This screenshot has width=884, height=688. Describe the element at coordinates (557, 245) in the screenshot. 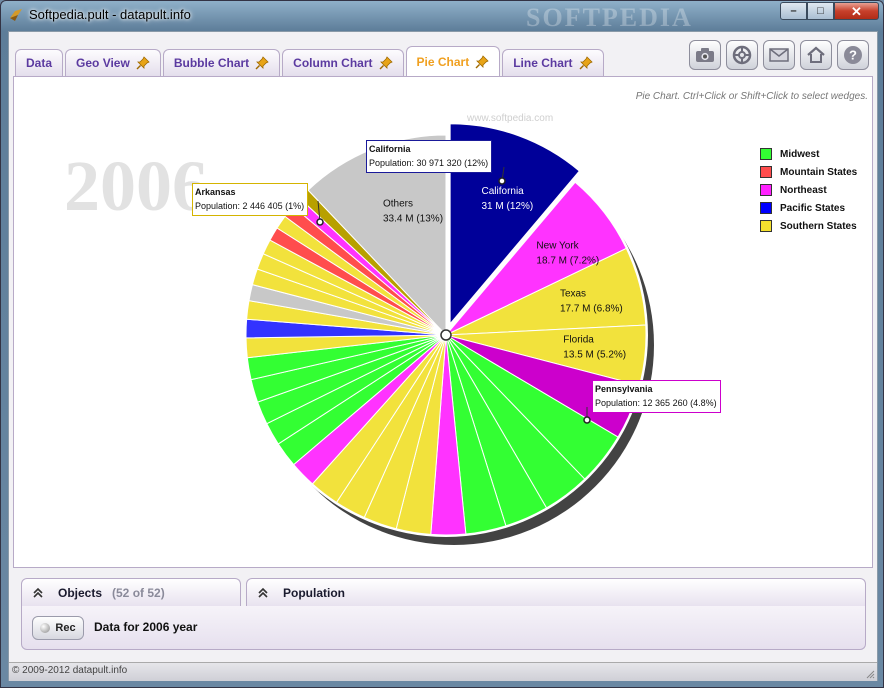

I see `pie-label: New York` at that location.